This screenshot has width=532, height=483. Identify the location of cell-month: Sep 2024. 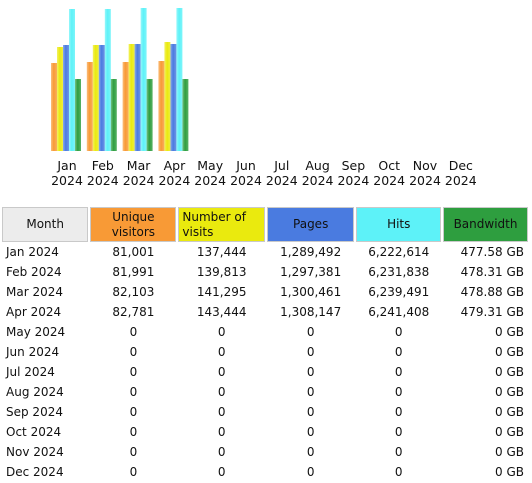
(34, 412).